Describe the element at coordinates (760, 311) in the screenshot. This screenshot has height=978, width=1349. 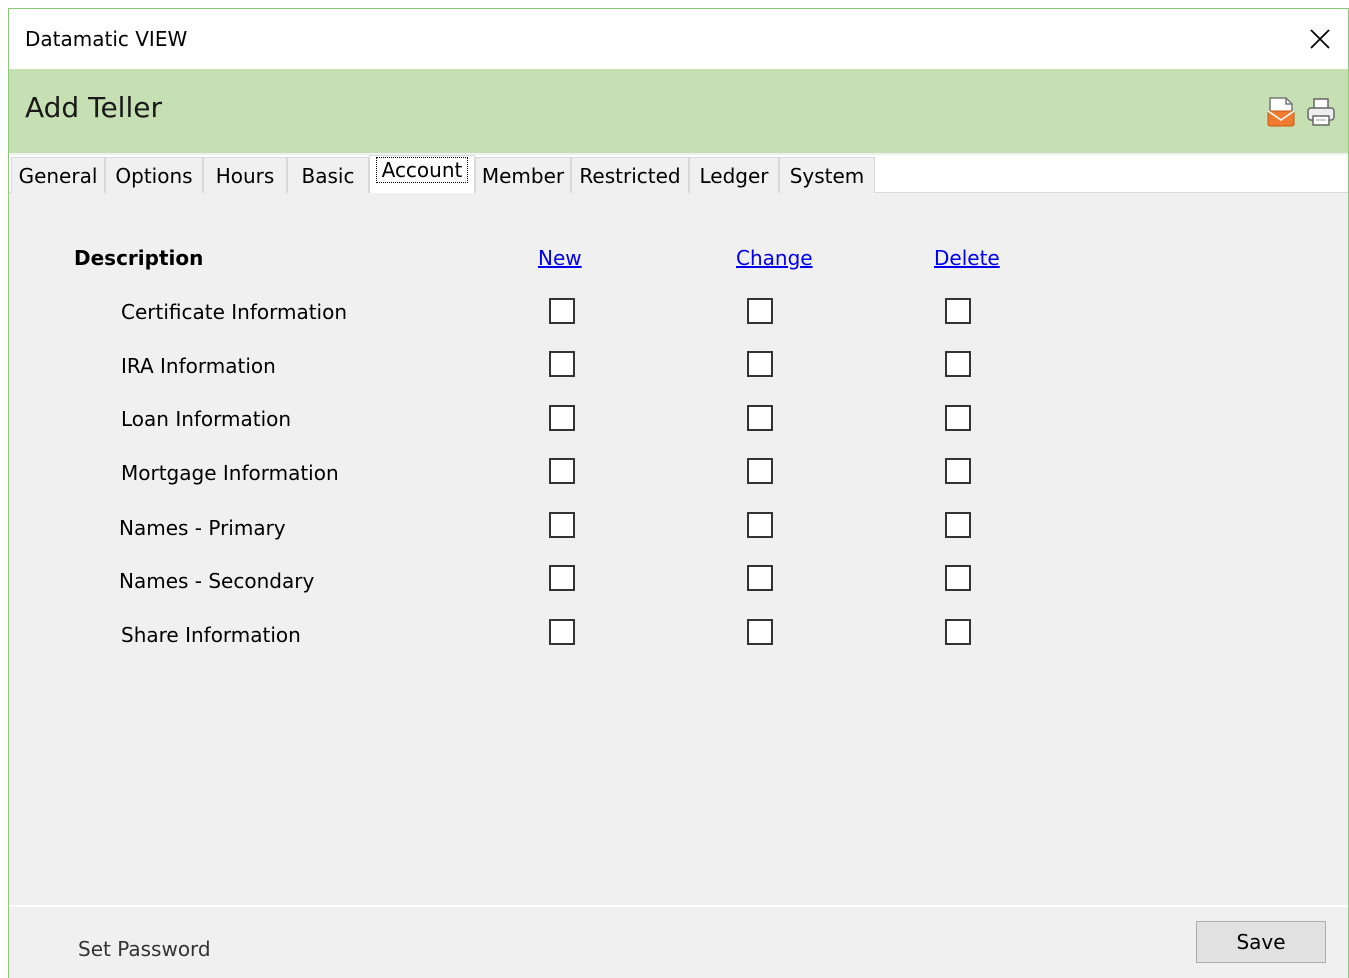
I see `checkbox-change-certificate-information` at that location.